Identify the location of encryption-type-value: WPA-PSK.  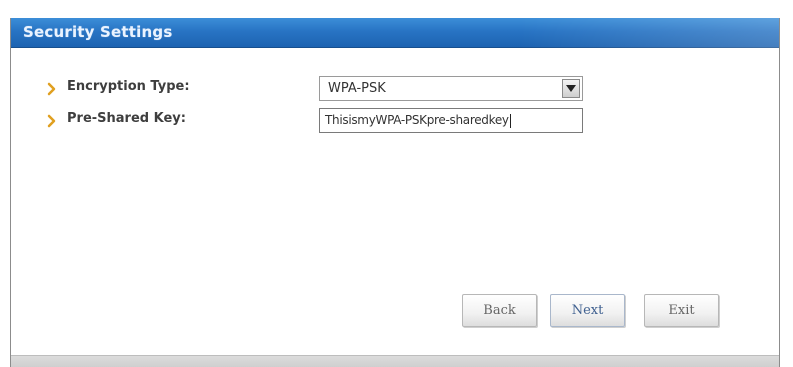
(357, 88).